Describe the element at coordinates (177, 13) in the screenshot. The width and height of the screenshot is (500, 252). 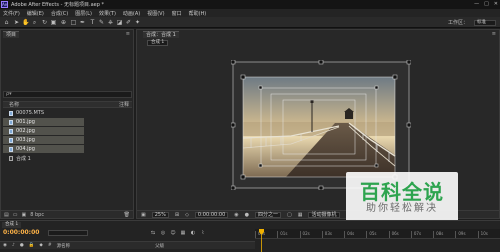
I see `menu-window: 窗口` at that location.